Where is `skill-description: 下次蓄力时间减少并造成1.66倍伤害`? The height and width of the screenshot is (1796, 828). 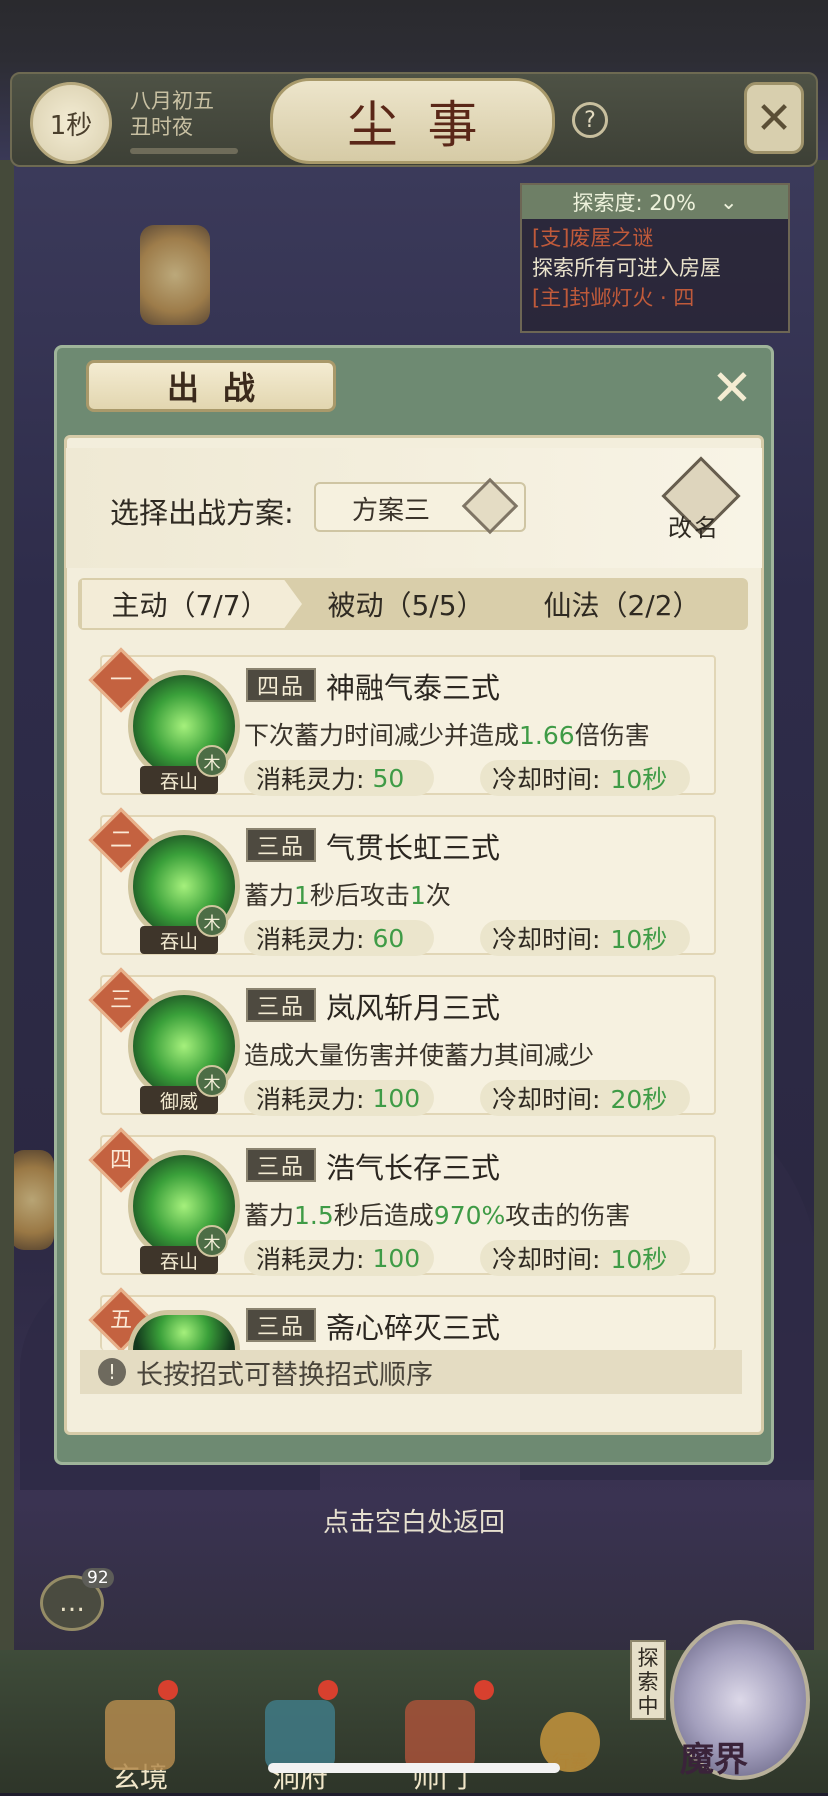 skill-description: 下次蓄力时间减少并造成1.66倍伤害 is located at coordinates (447, 734).